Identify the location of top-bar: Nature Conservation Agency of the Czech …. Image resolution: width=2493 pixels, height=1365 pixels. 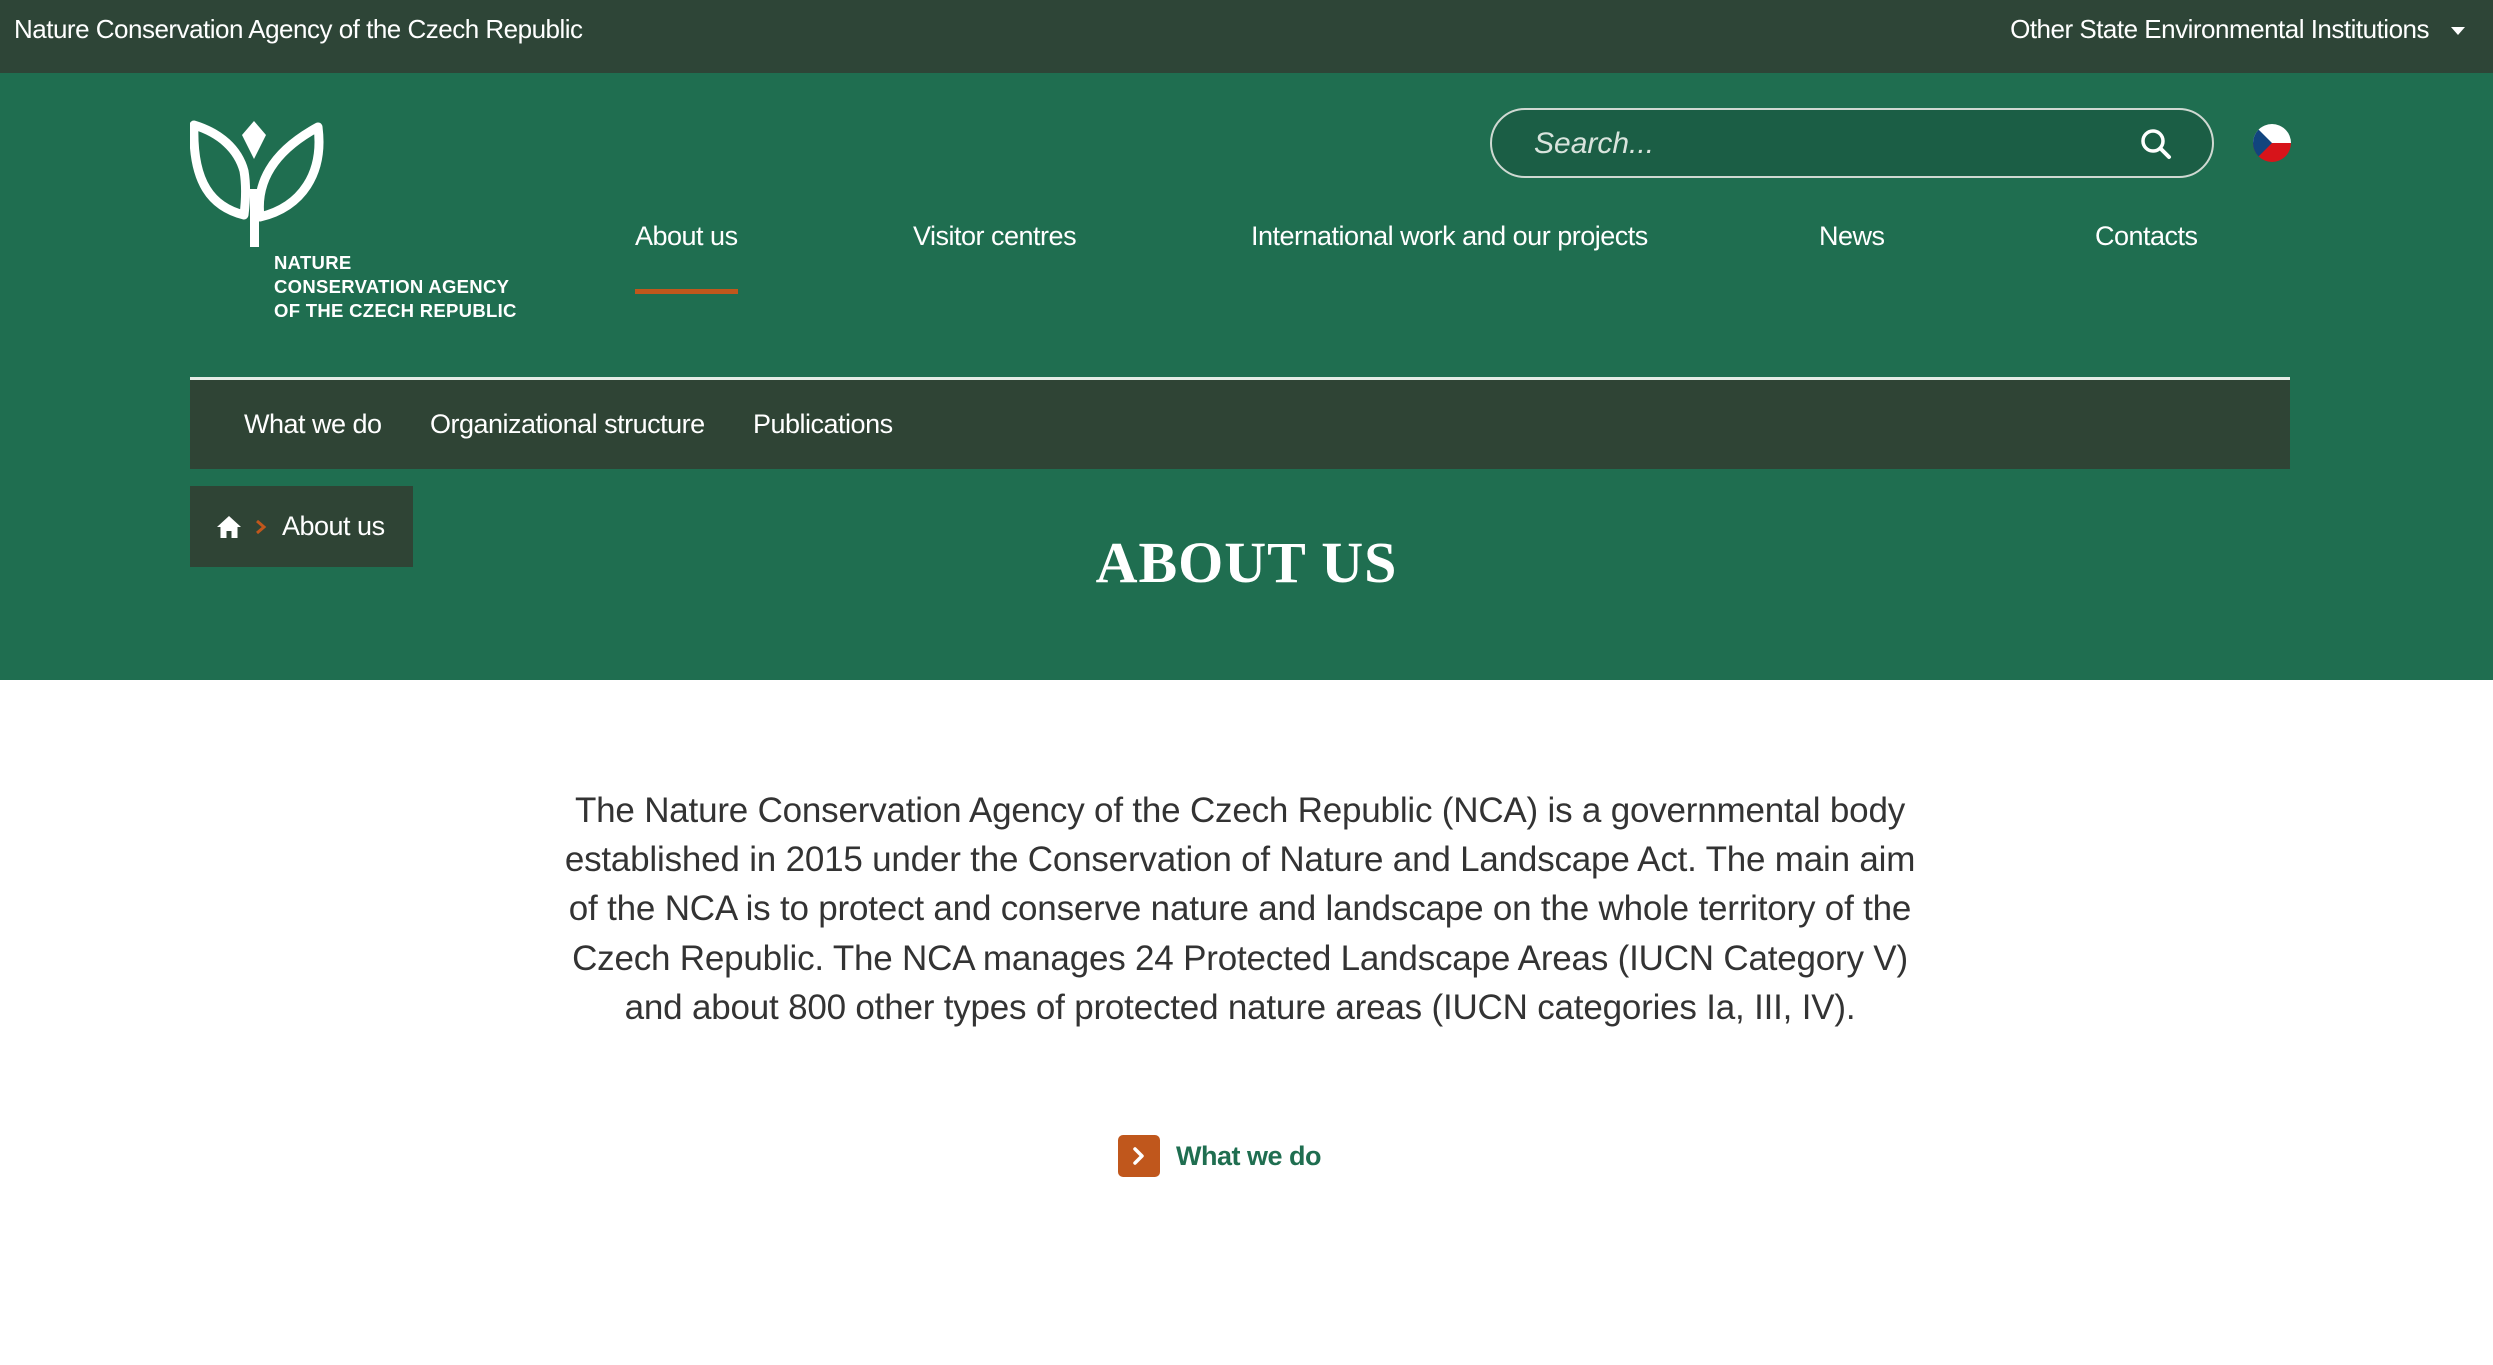
(1246, 36).